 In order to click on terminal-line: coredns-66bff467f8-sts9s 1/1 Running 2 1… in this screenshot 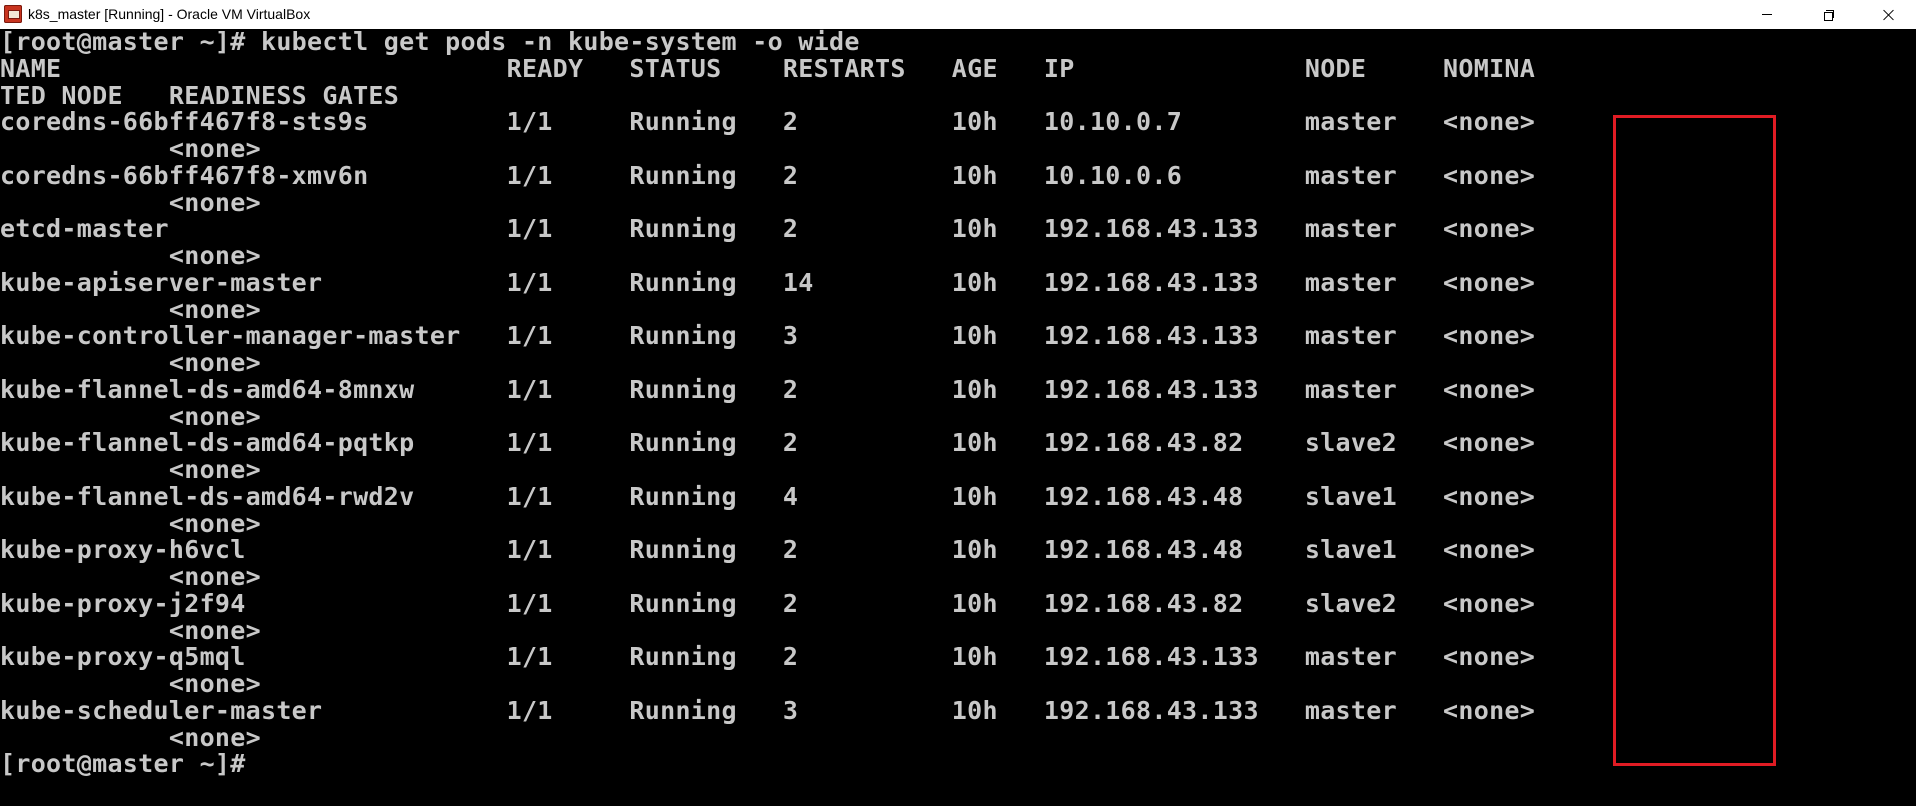, I will do `click(768, 122)`.